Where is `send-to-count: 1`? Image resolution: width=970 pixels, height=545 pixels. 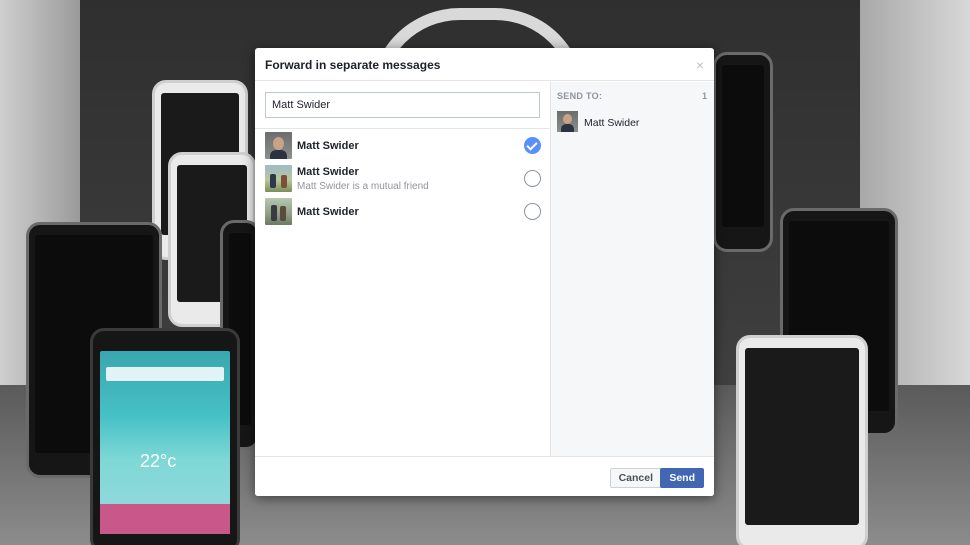 send-to-count: 1 is located at coordinates (704, 96).